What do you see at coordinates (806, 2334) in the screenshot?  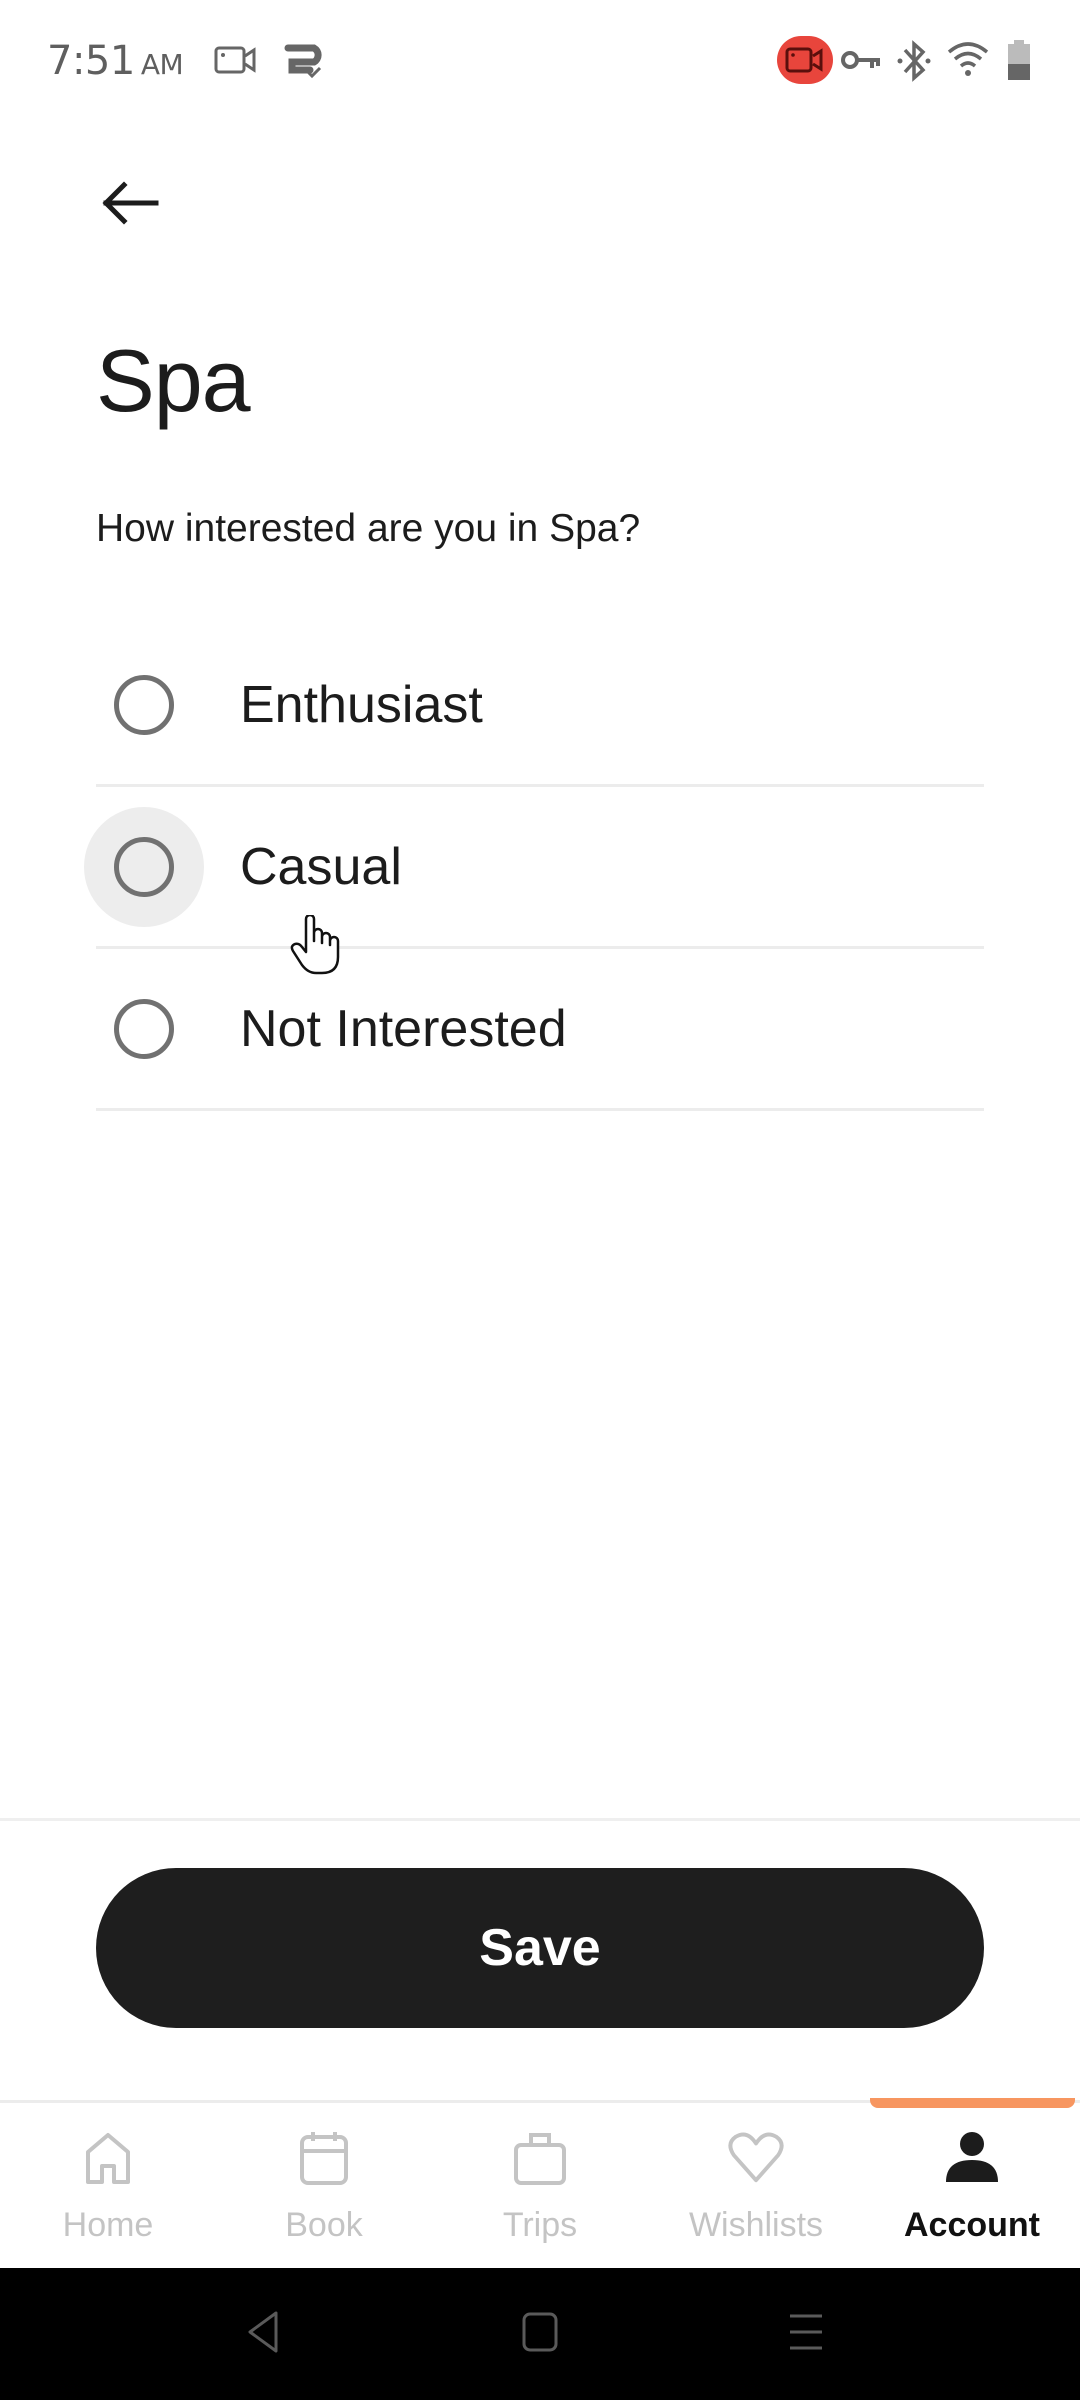 I see `recents-menu-icon` at bounding box center [806, 2334].